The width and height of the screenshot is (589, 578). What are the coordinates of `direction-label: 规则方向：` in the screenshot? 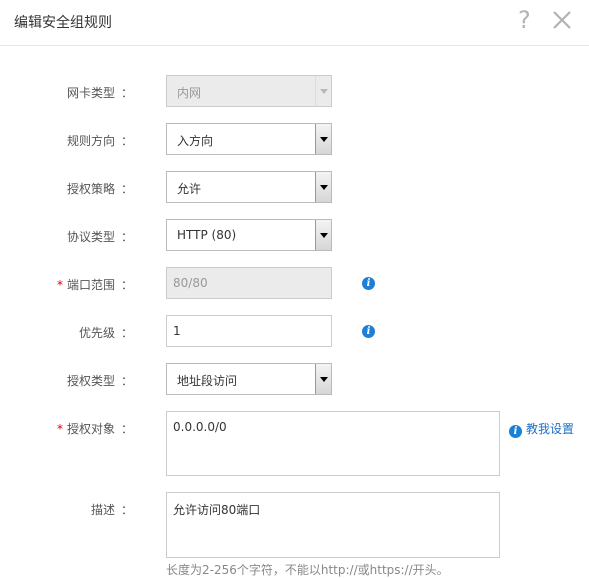 It's located at (99, 141).